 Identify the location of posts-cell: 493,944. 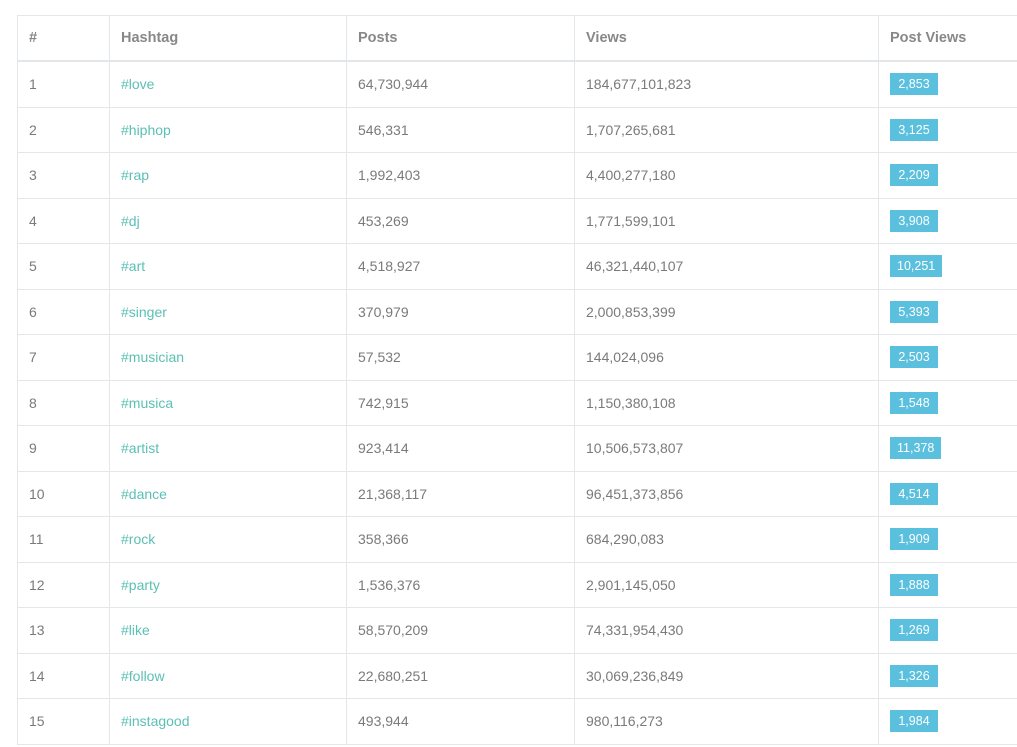
(460, 721).